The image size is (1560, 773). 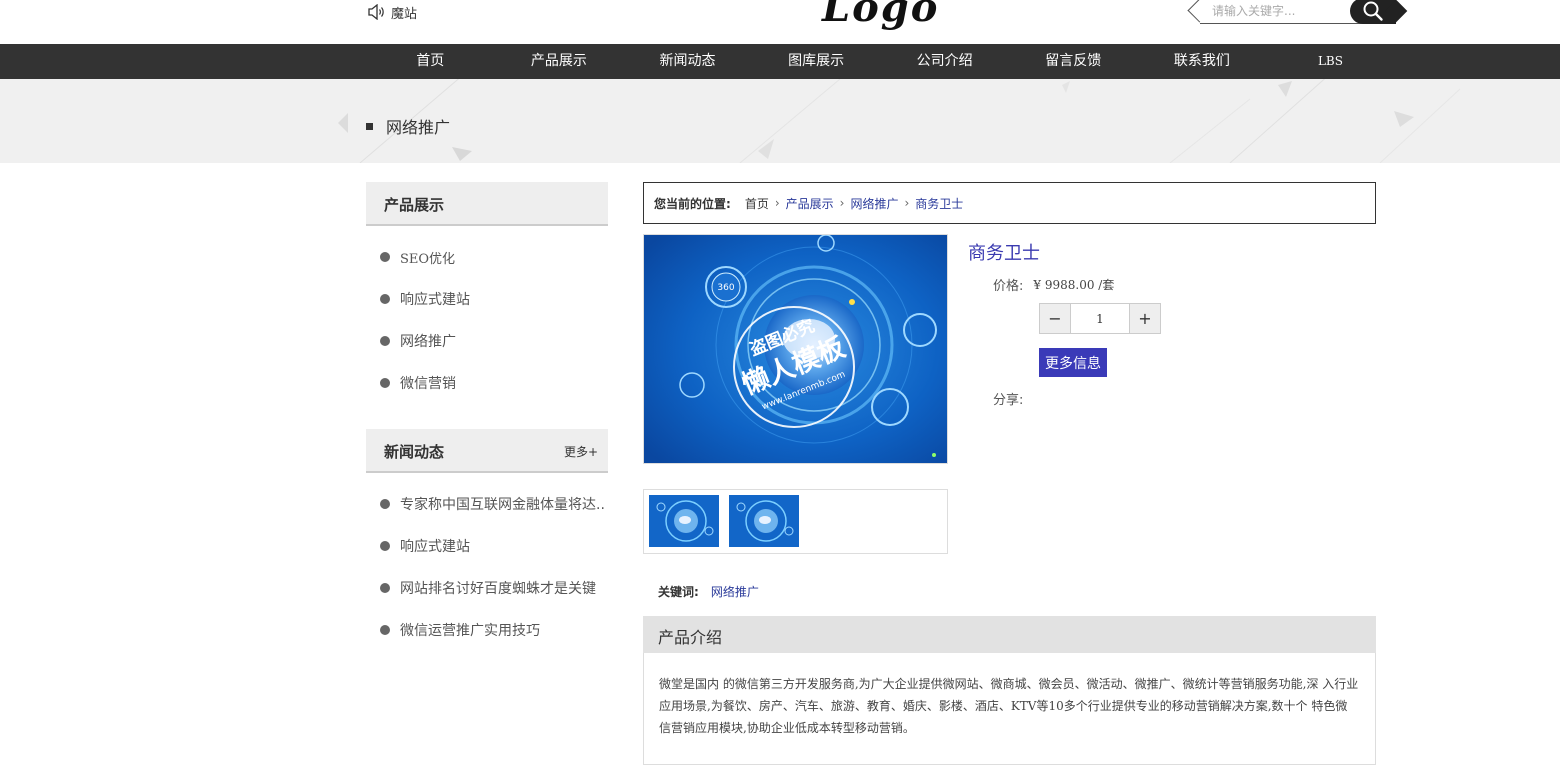 What do you see at coordinates (1073, 362) in the screenshot?
I see `more-info-button: 更多信息` at bounding box center [1073, 362].